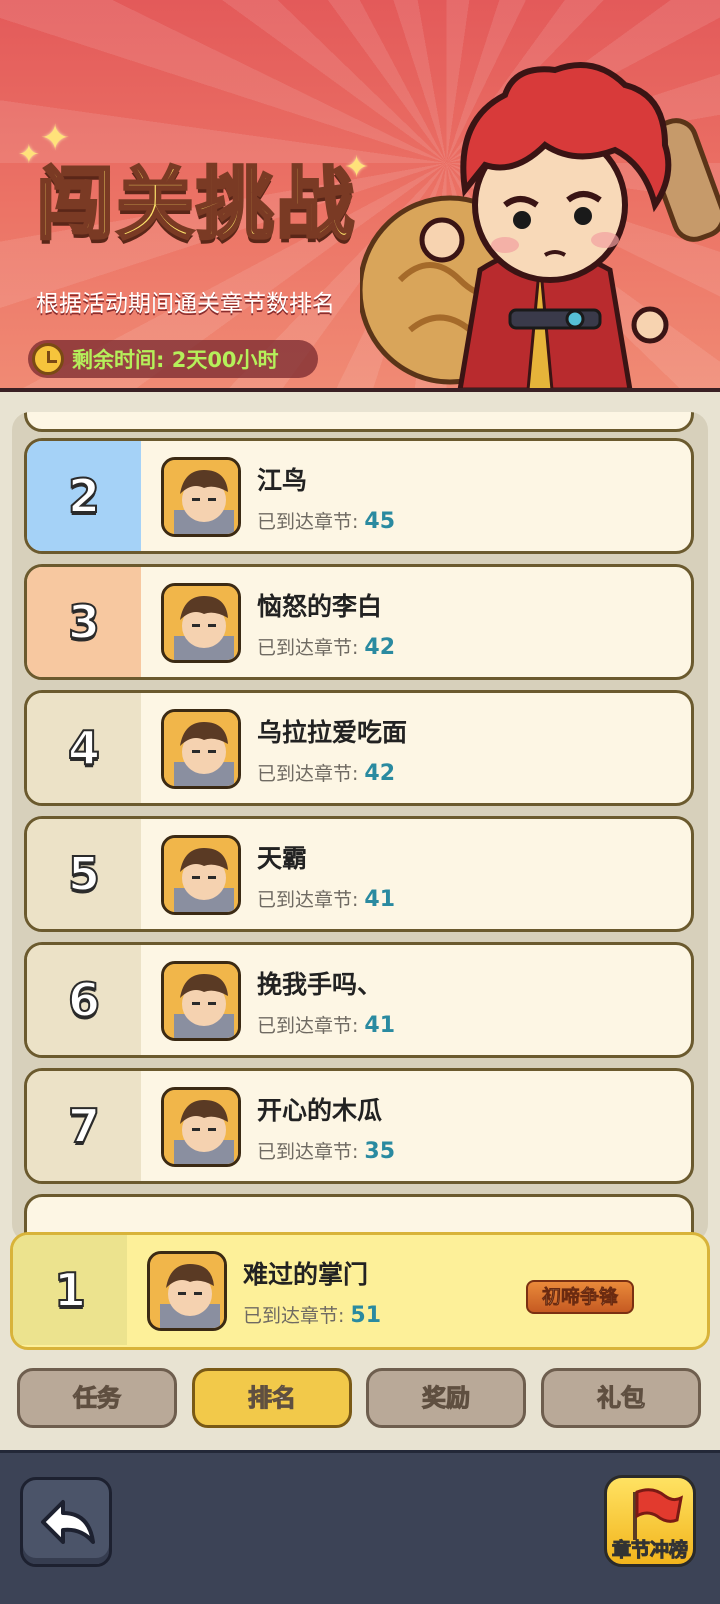  I want to click on player-name: 天霸, so click(282, 858).